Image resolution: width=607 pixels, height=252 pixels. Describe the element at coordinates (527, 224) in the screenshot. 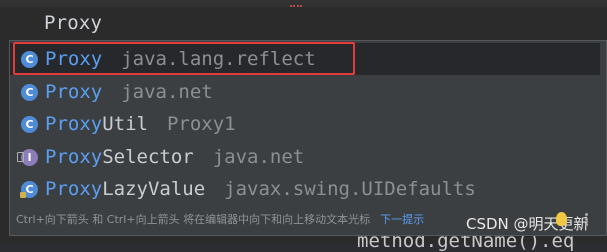

I see `watermark: CSDN @明天更新` at that location.